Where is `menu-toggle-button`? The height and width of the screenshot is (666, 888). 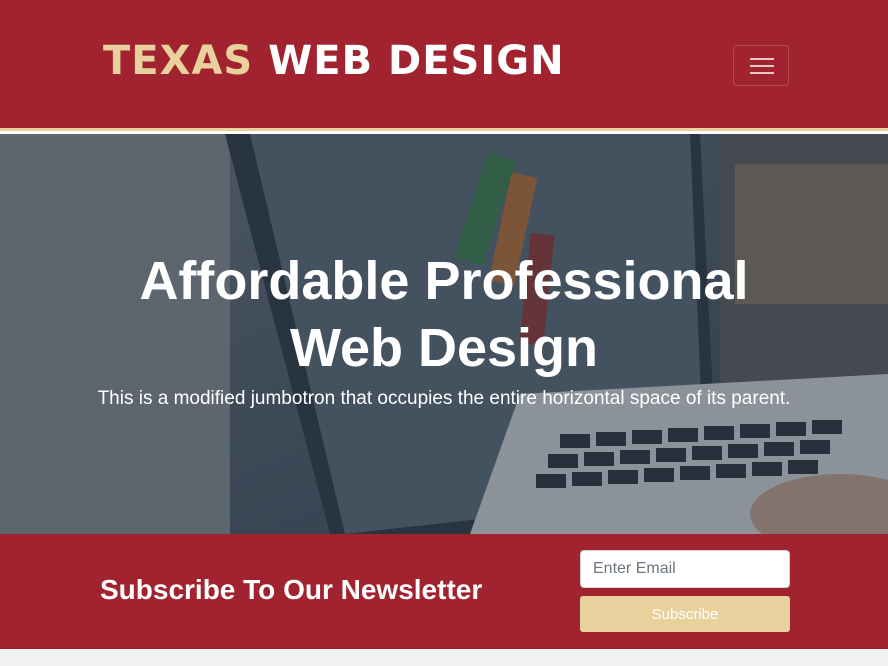 menu-toggle-button is located at coordinates (761, 65).